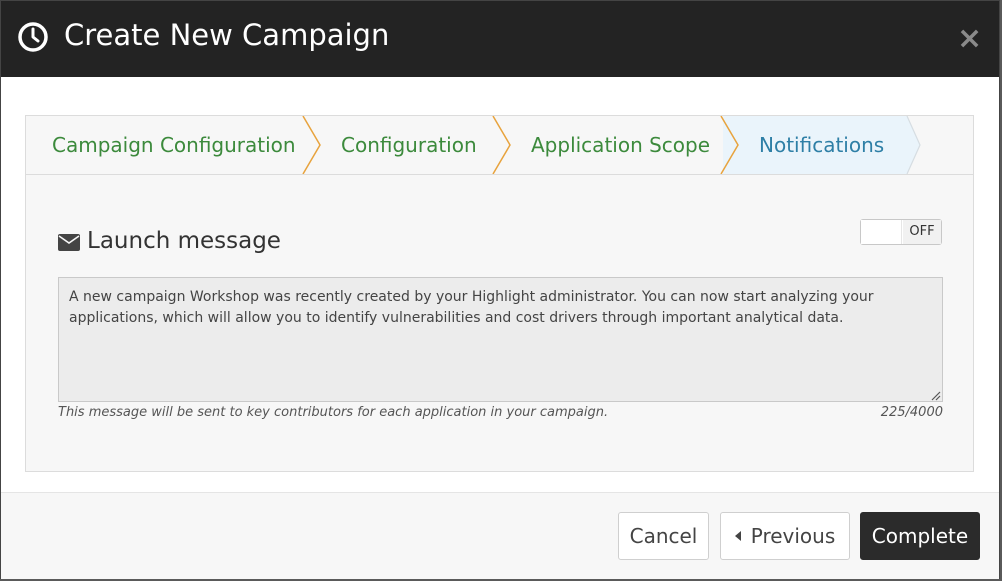 The height and width of the screenshot is (581, 1002). I want to click on resize-handle-icon, so click(936, 396).